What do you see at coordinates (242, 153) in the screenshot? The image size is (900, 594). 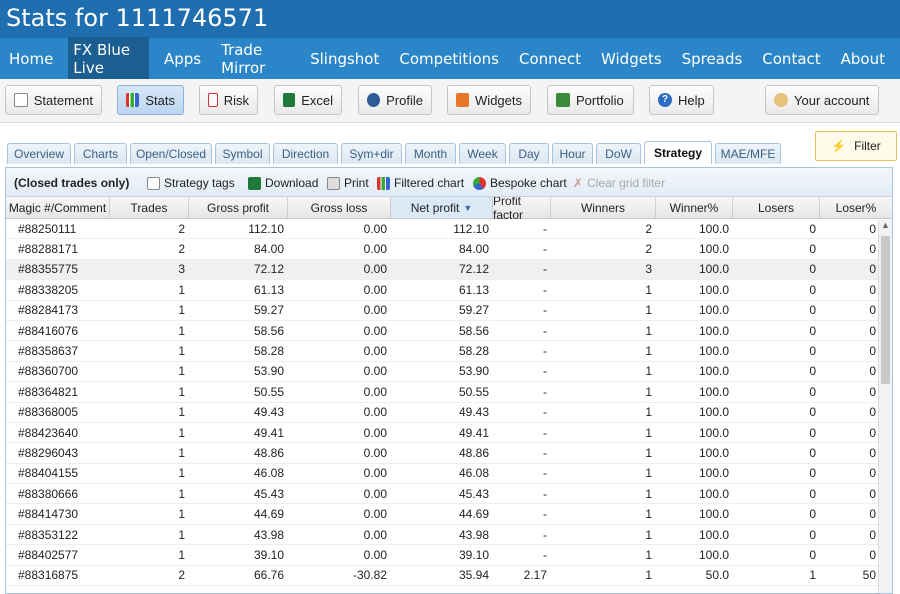 I see `tab-symbol: Symbol` at bounding box center [242, 153].